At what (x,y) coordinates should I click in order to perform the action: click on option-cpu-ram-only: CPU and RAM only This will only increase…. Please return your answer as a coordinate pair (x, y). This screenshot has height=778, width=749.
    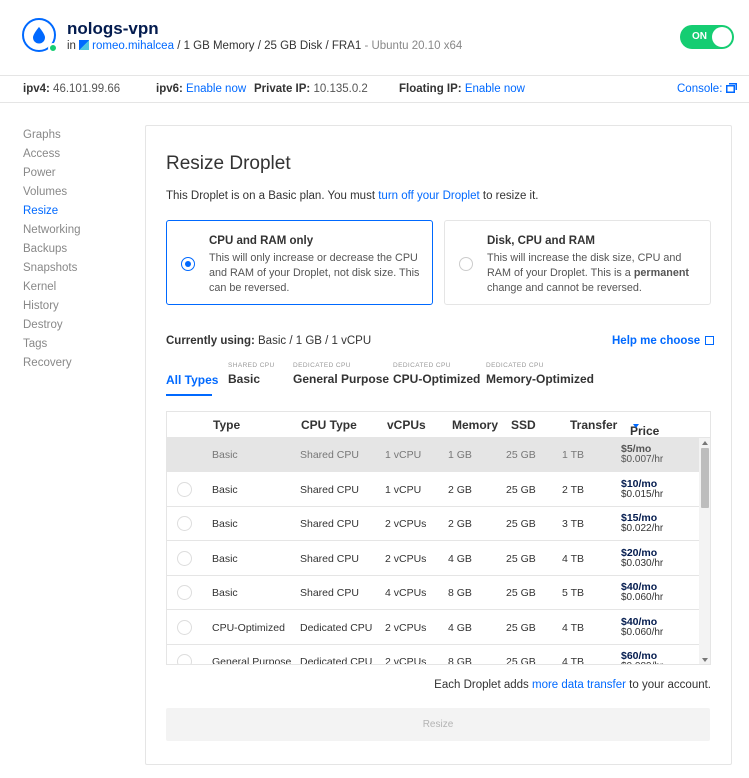
    Looking at the image, I should click on (299, 262).